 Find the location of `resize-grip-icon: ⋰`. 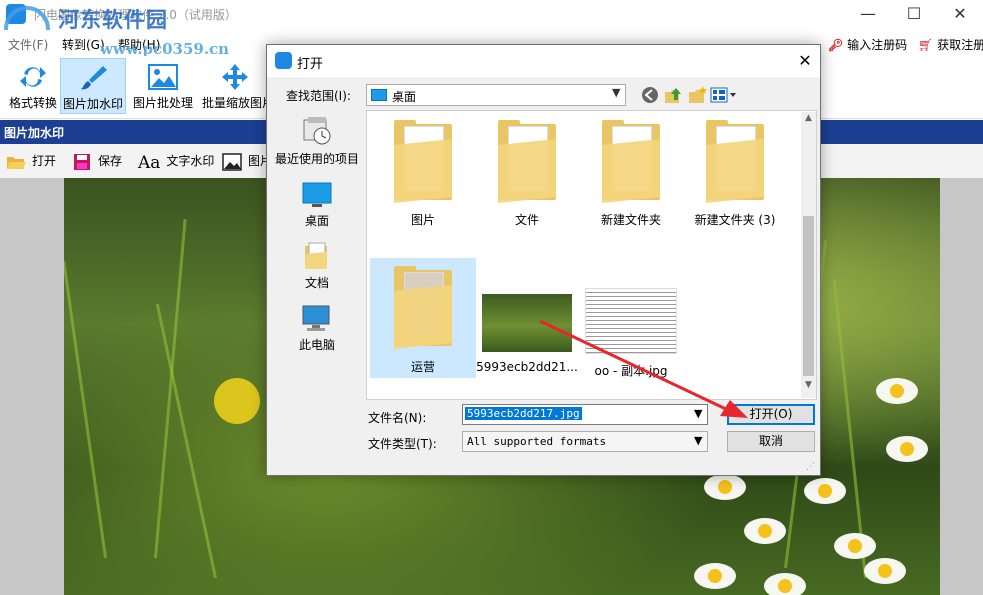

resize-grip-icon: ⋰ is located at coordinates (810, 467).